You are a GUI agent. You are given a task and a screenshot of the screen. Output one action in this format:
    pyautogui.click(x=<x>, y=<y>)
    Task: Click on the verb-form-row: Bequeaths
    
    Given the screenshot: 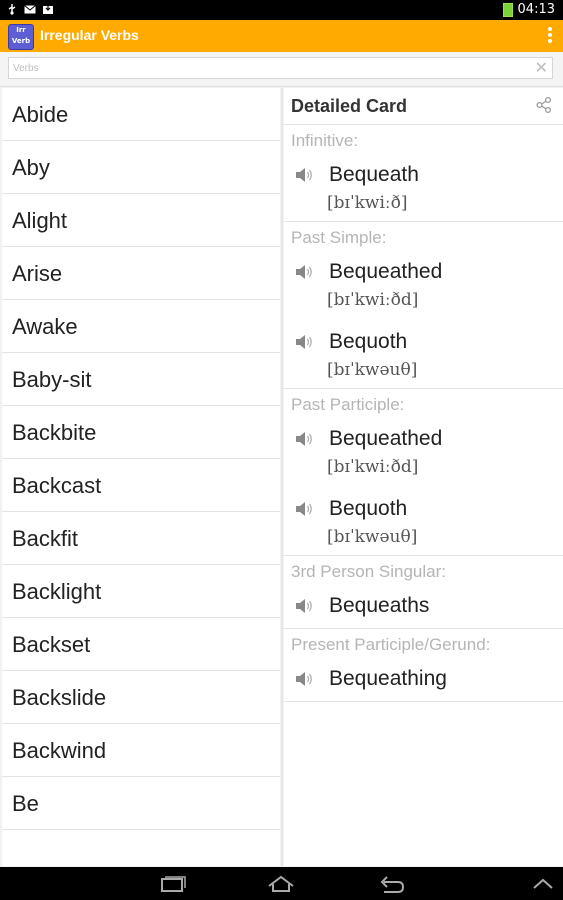 What is the action you would take?
    pyautogui.click(x=423, y=605)
    